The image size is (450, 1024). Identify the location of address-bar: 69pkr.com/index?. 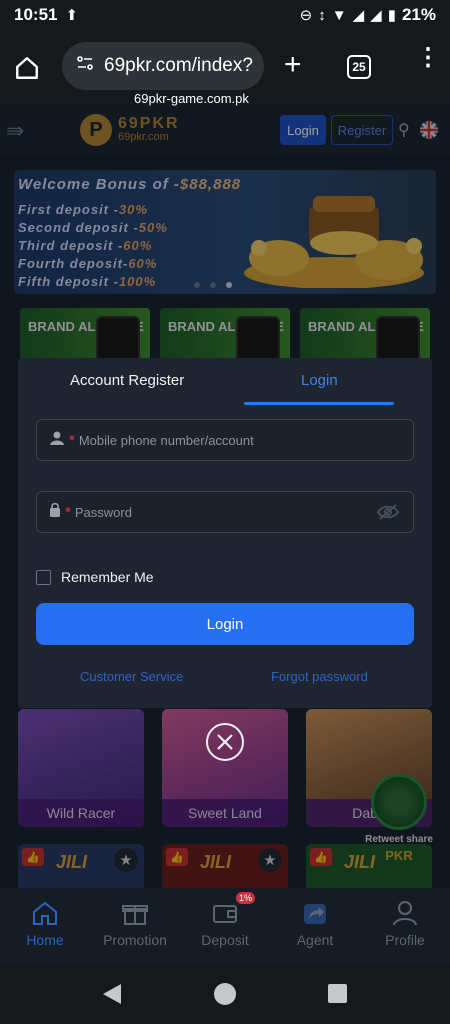
(163, 66).